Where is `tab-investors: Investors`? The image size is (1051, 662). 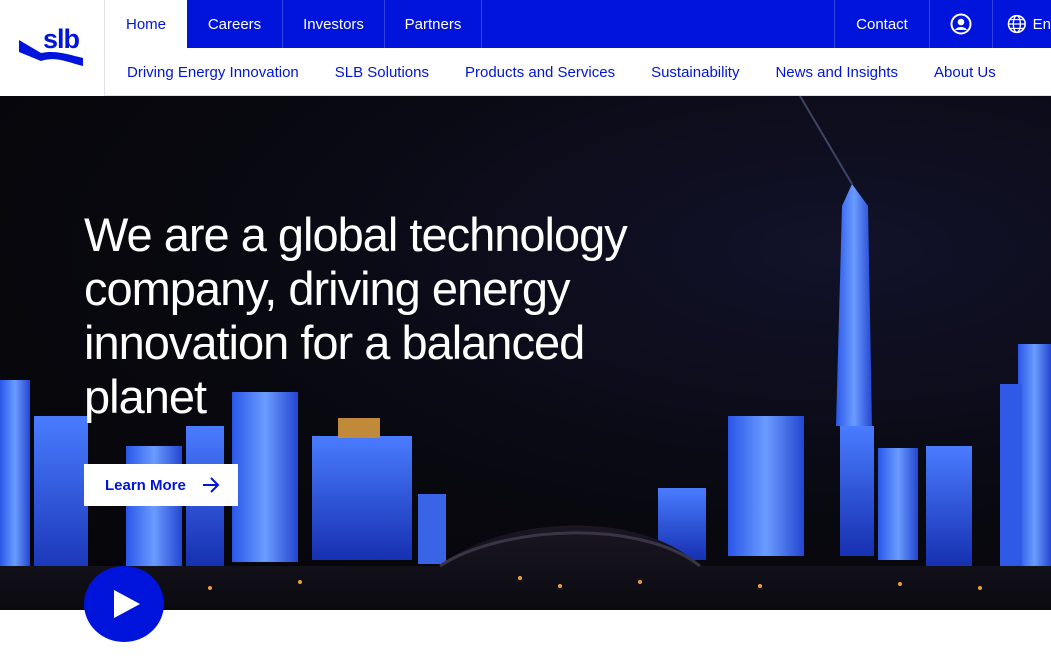 tab-investors: Investors is located at coordinates (334, 24).